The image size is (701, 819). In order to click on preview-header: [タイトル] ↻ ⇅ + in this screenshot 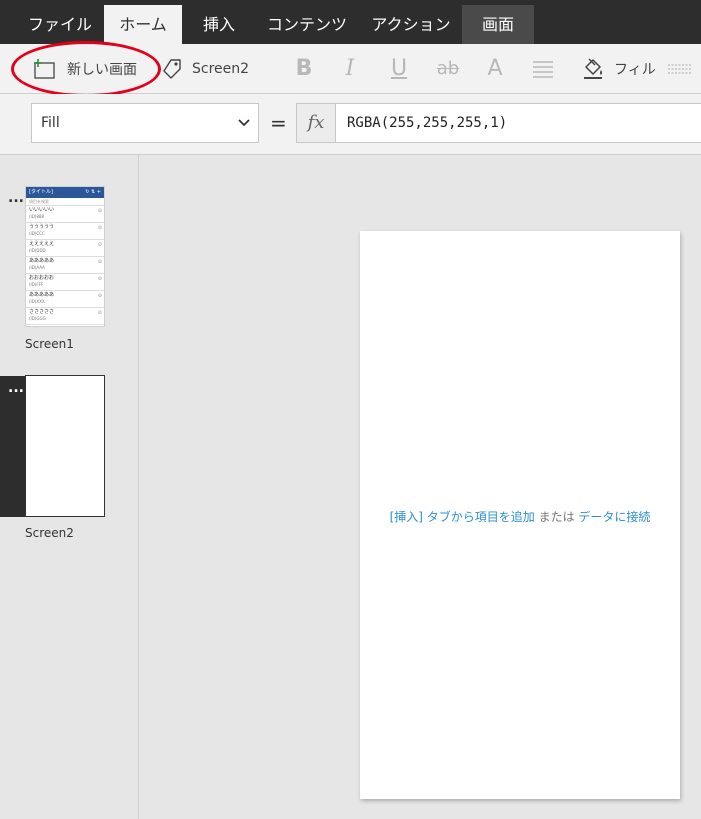, I will do `click(65, 192)`.